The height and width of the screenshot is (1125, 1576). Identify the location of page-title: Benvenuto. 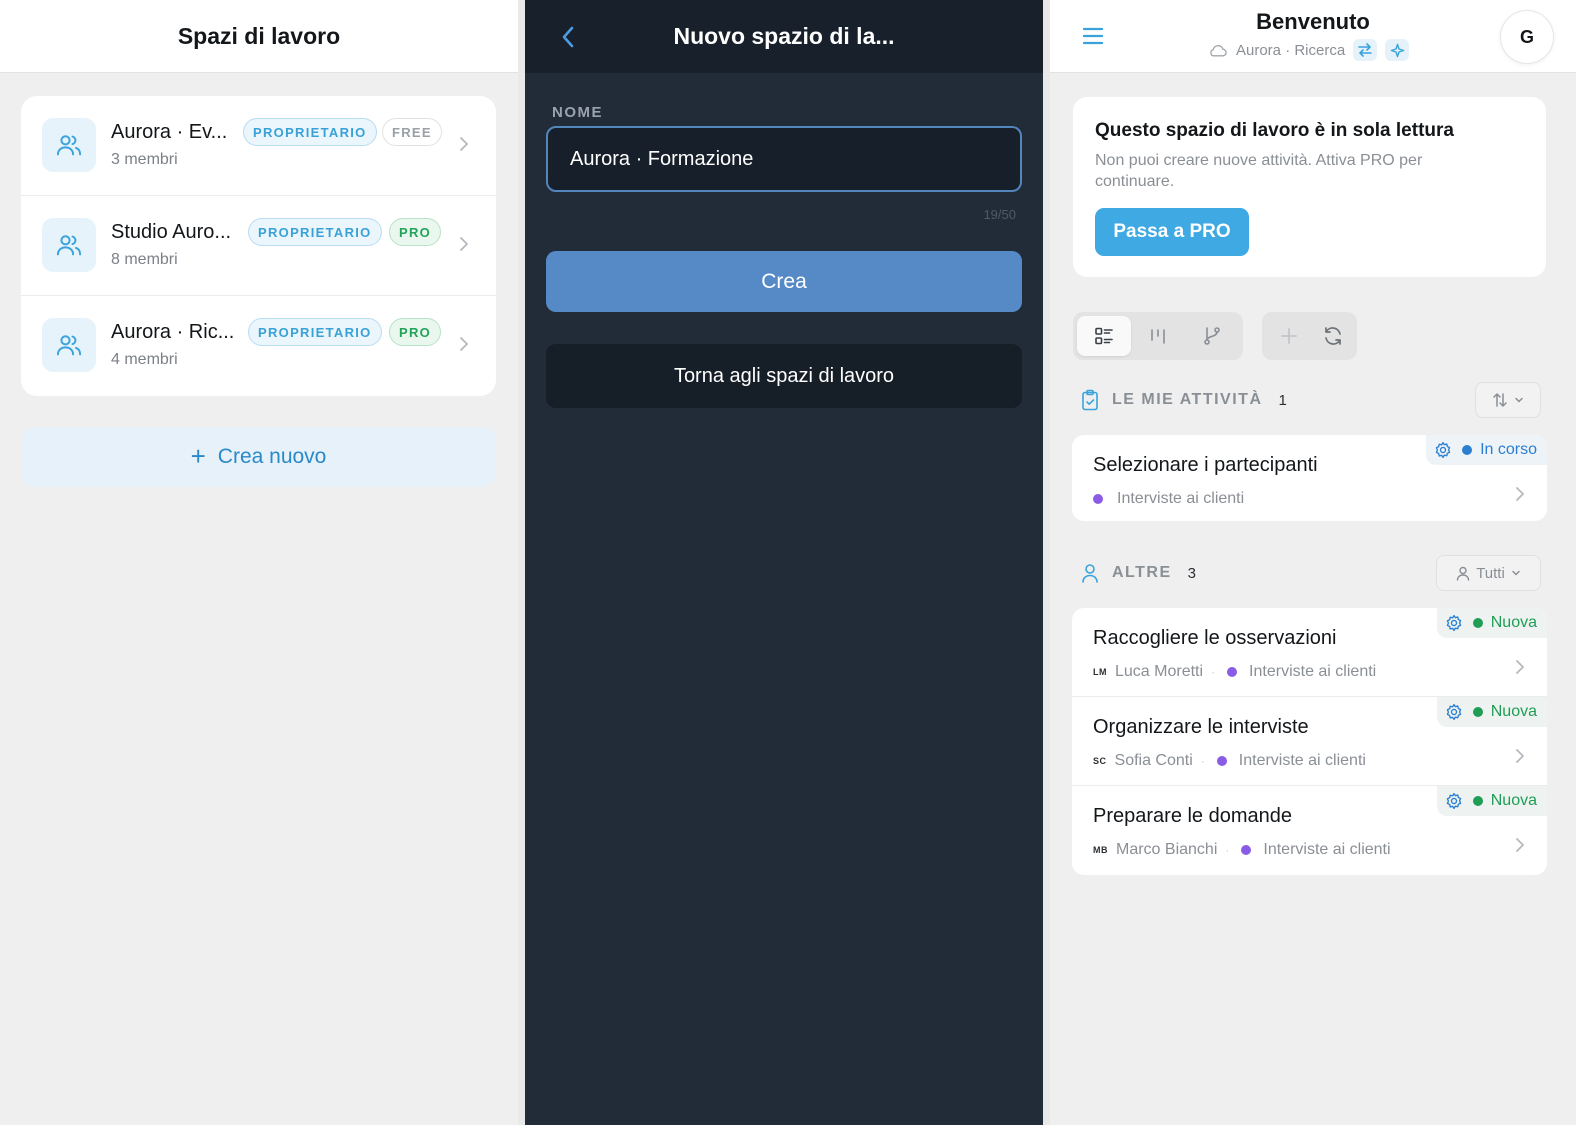
(1313, 21).